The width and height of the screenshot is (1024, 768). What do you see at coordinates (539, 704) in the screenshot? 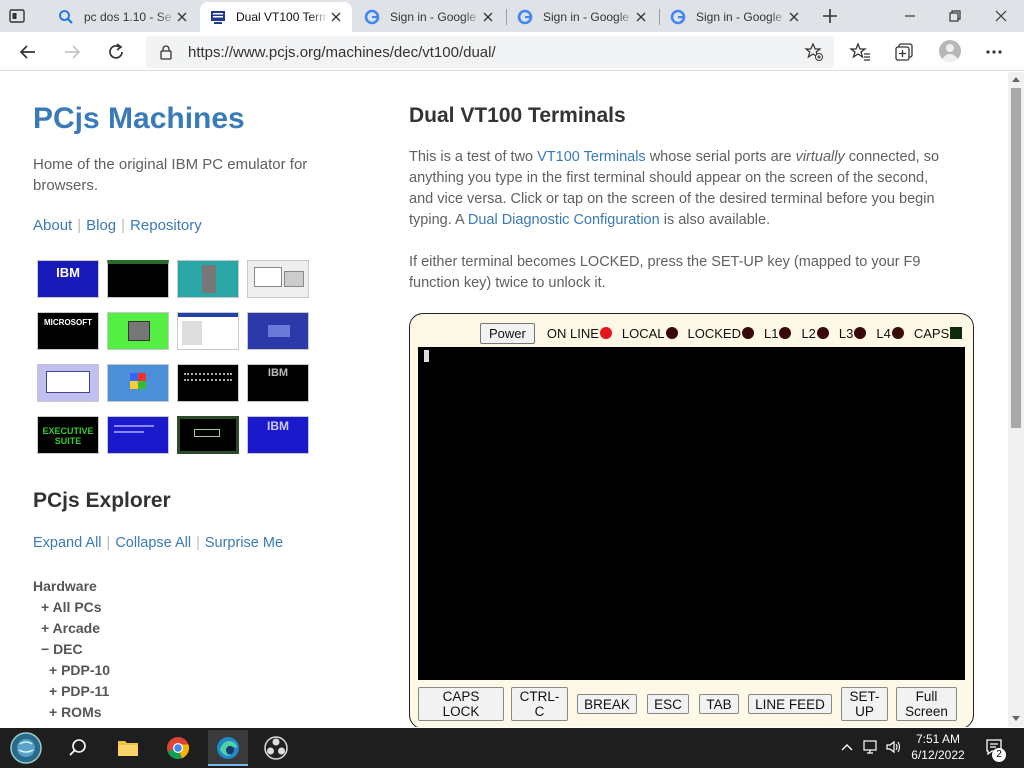
I see `ctrl-c-key: CTRL- C` at bounding box center [539, 704].